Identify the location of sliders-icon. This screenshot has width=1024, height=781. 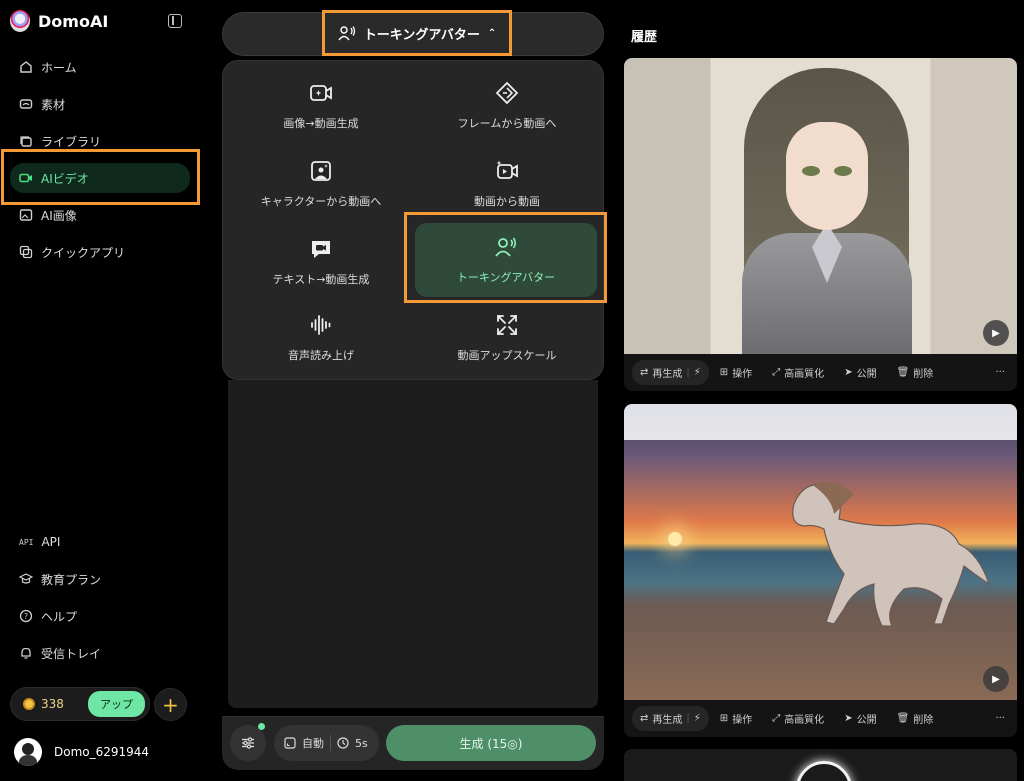
(248, 743).